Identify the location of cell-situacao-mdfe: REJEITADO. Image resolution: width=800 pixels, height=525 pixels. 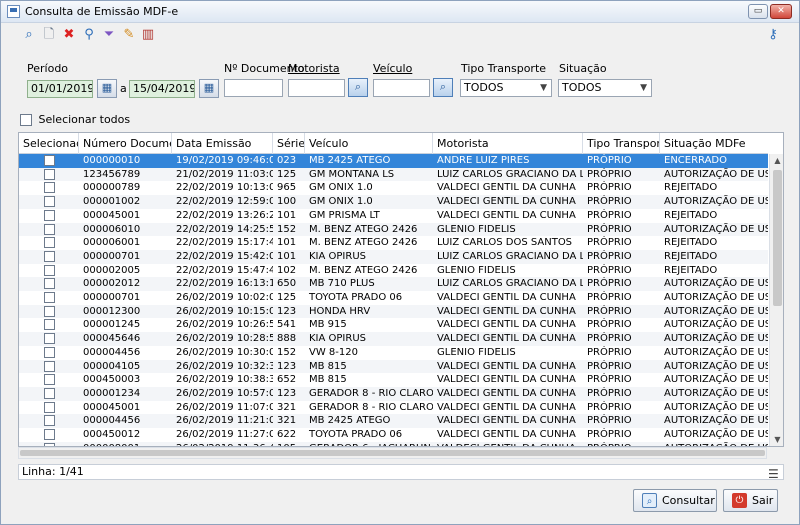
(691, 243).